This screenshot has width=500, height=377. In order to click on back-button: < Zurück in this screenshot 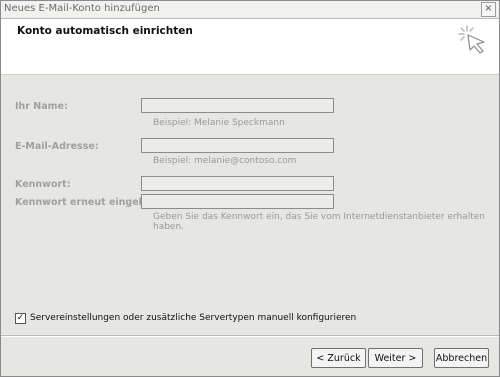, I will do `click(338, 358)`.